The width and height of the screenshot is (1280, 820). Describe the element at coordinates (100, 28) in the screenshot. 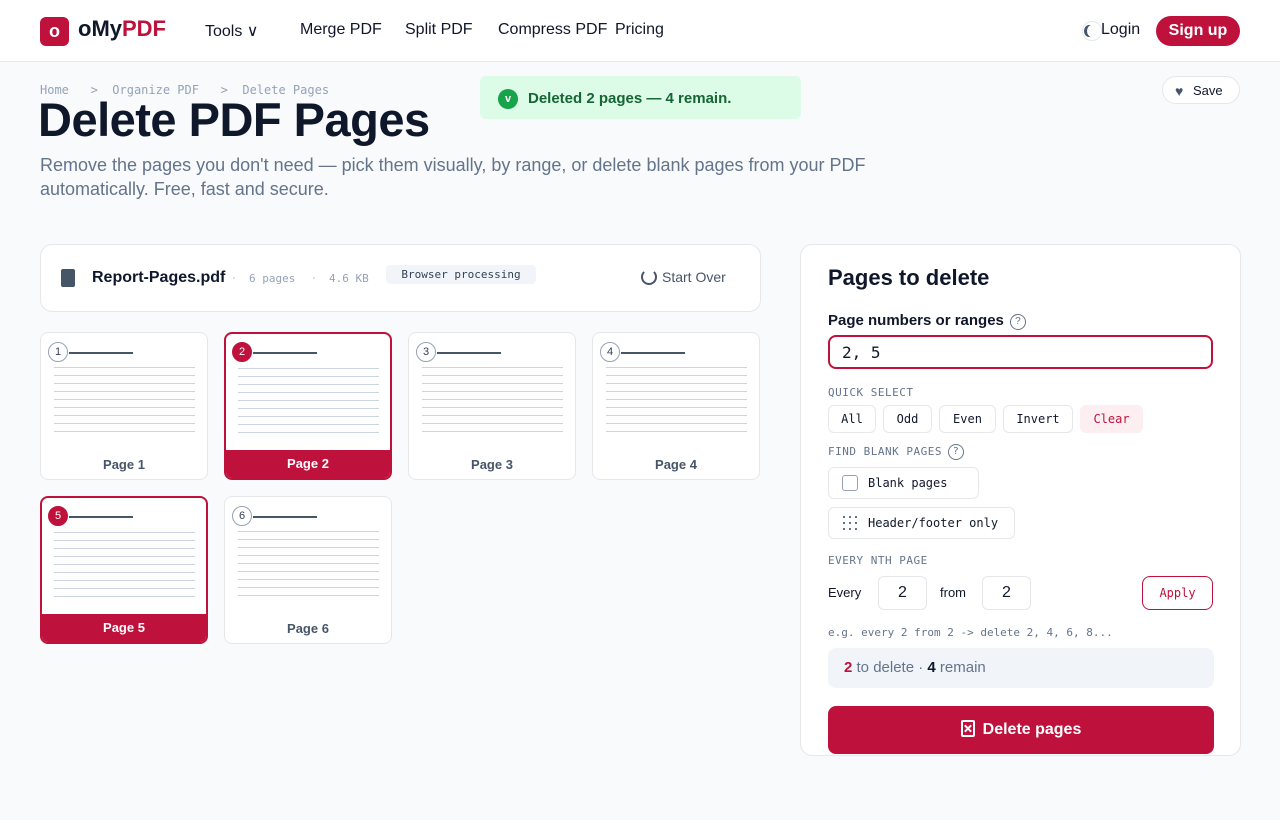

I see `logo-text-primary: oMy` at that location.